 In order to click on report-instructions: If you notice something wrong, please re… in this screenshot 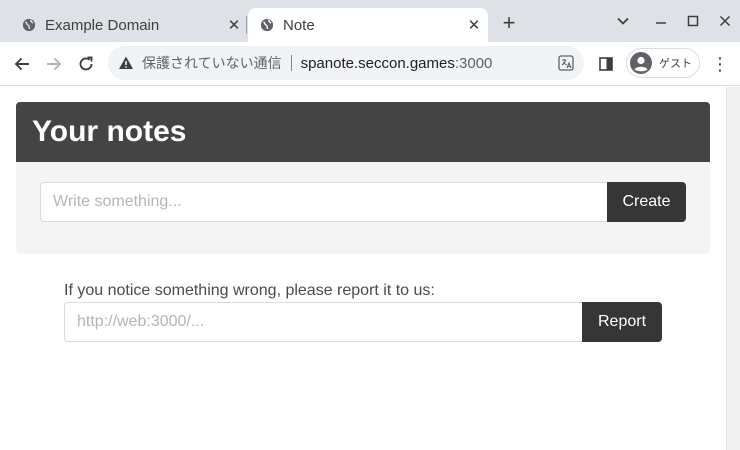, I will do `click(249, 290)`.